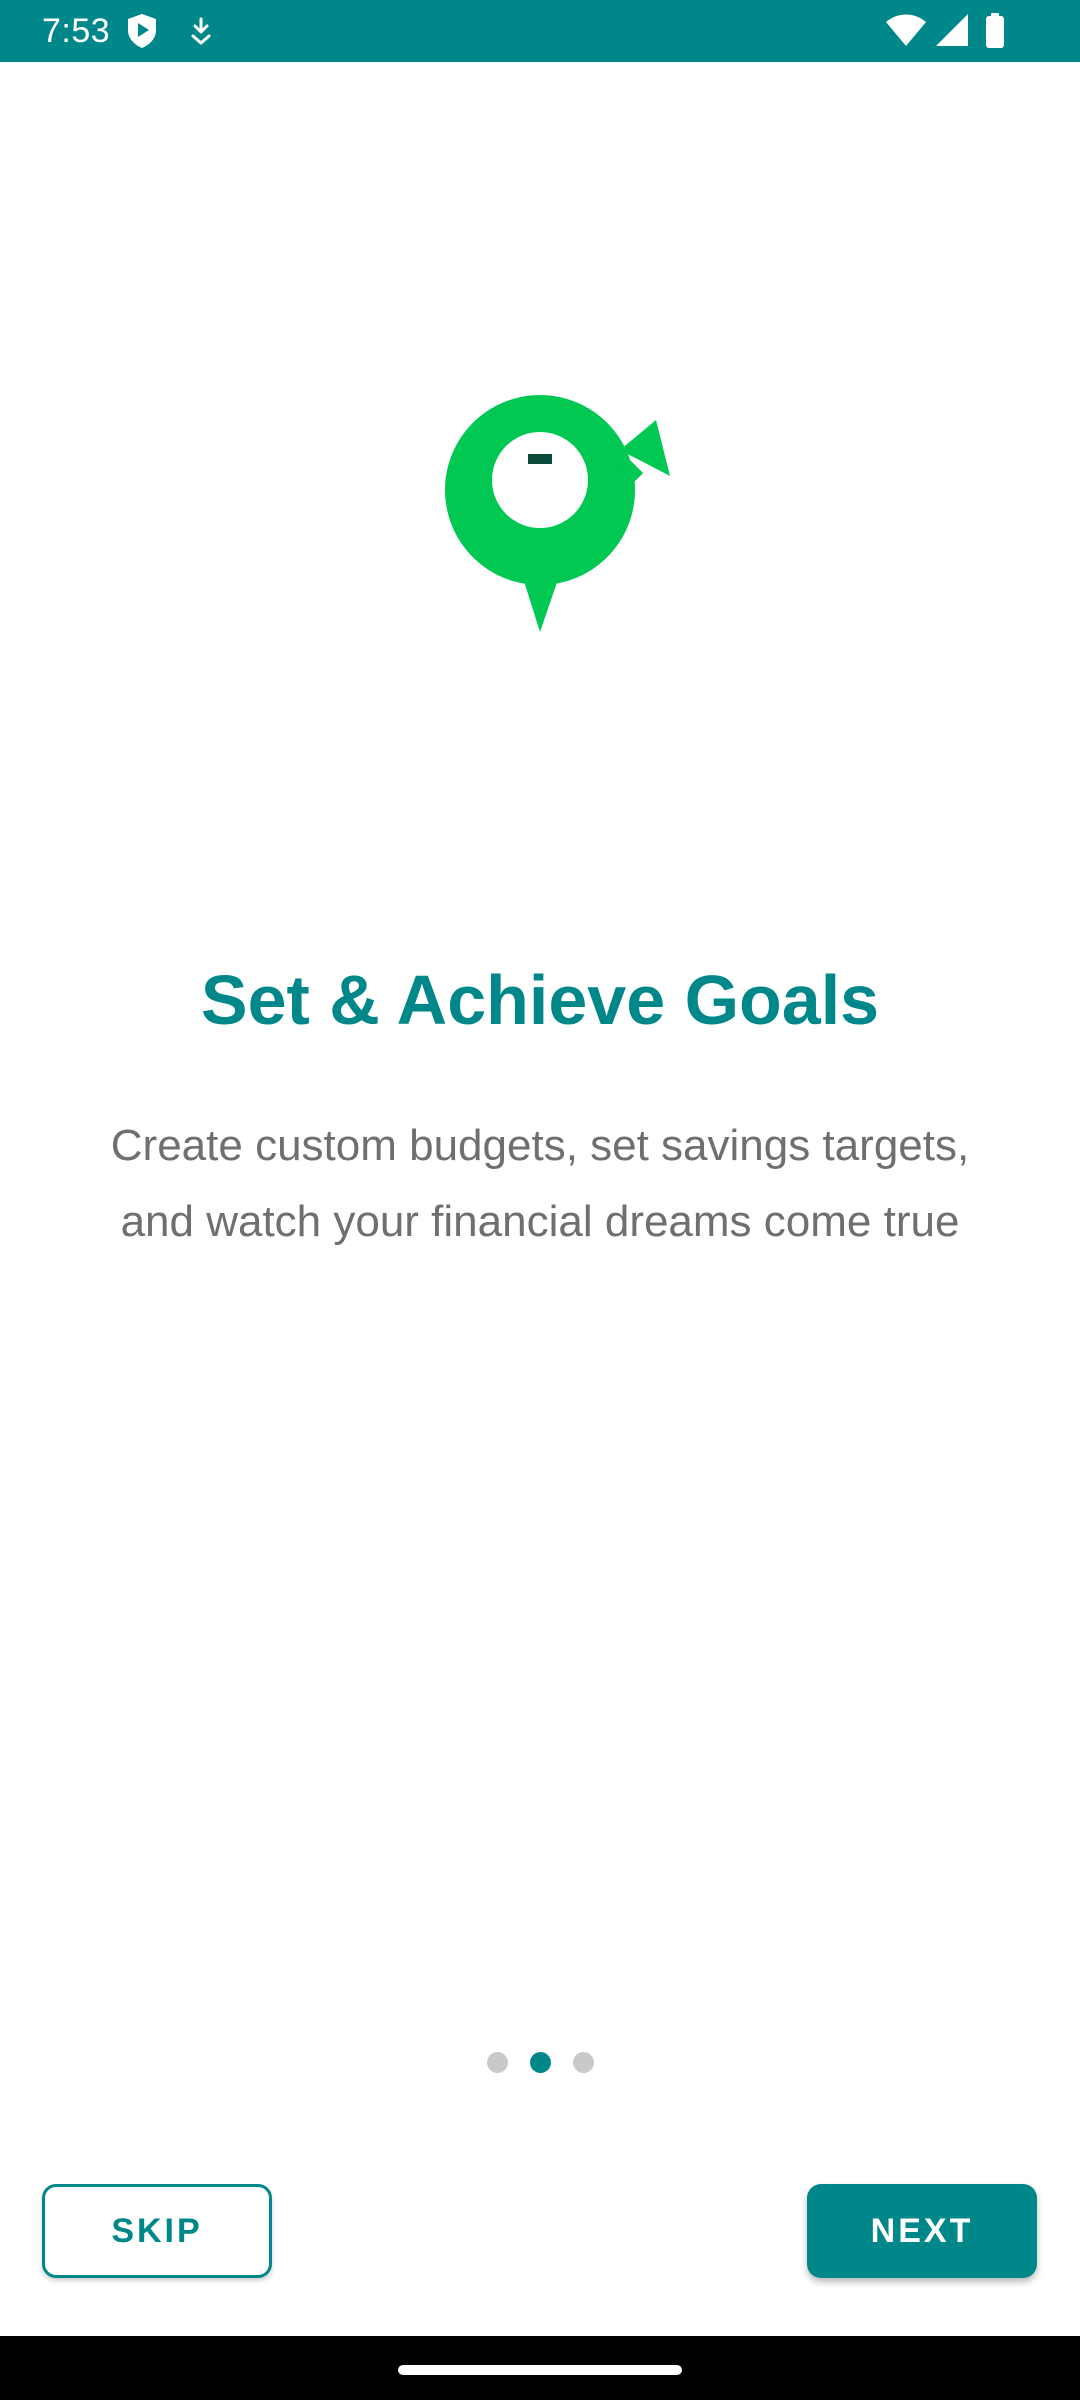 The image size is (1080, 2400). What do you see at coordinates (157, 2231) in the screenshot?
I see `skip-button: SKIP` at bounding box center [157, 2231].